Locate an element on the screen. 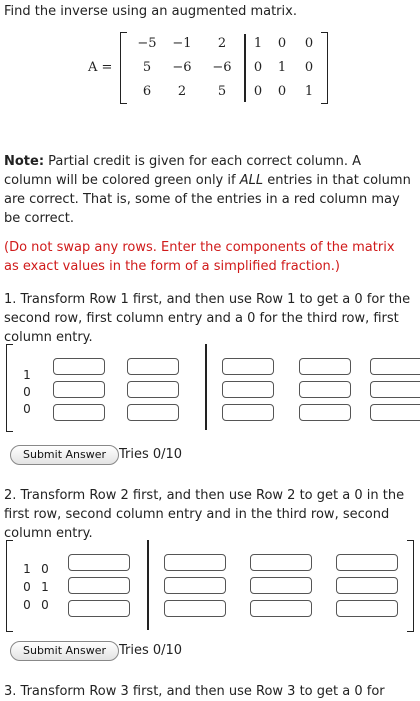 The height and width of the screenshot is (701, 420). matrix-cell: 6 is located at coordinates (147, 91).